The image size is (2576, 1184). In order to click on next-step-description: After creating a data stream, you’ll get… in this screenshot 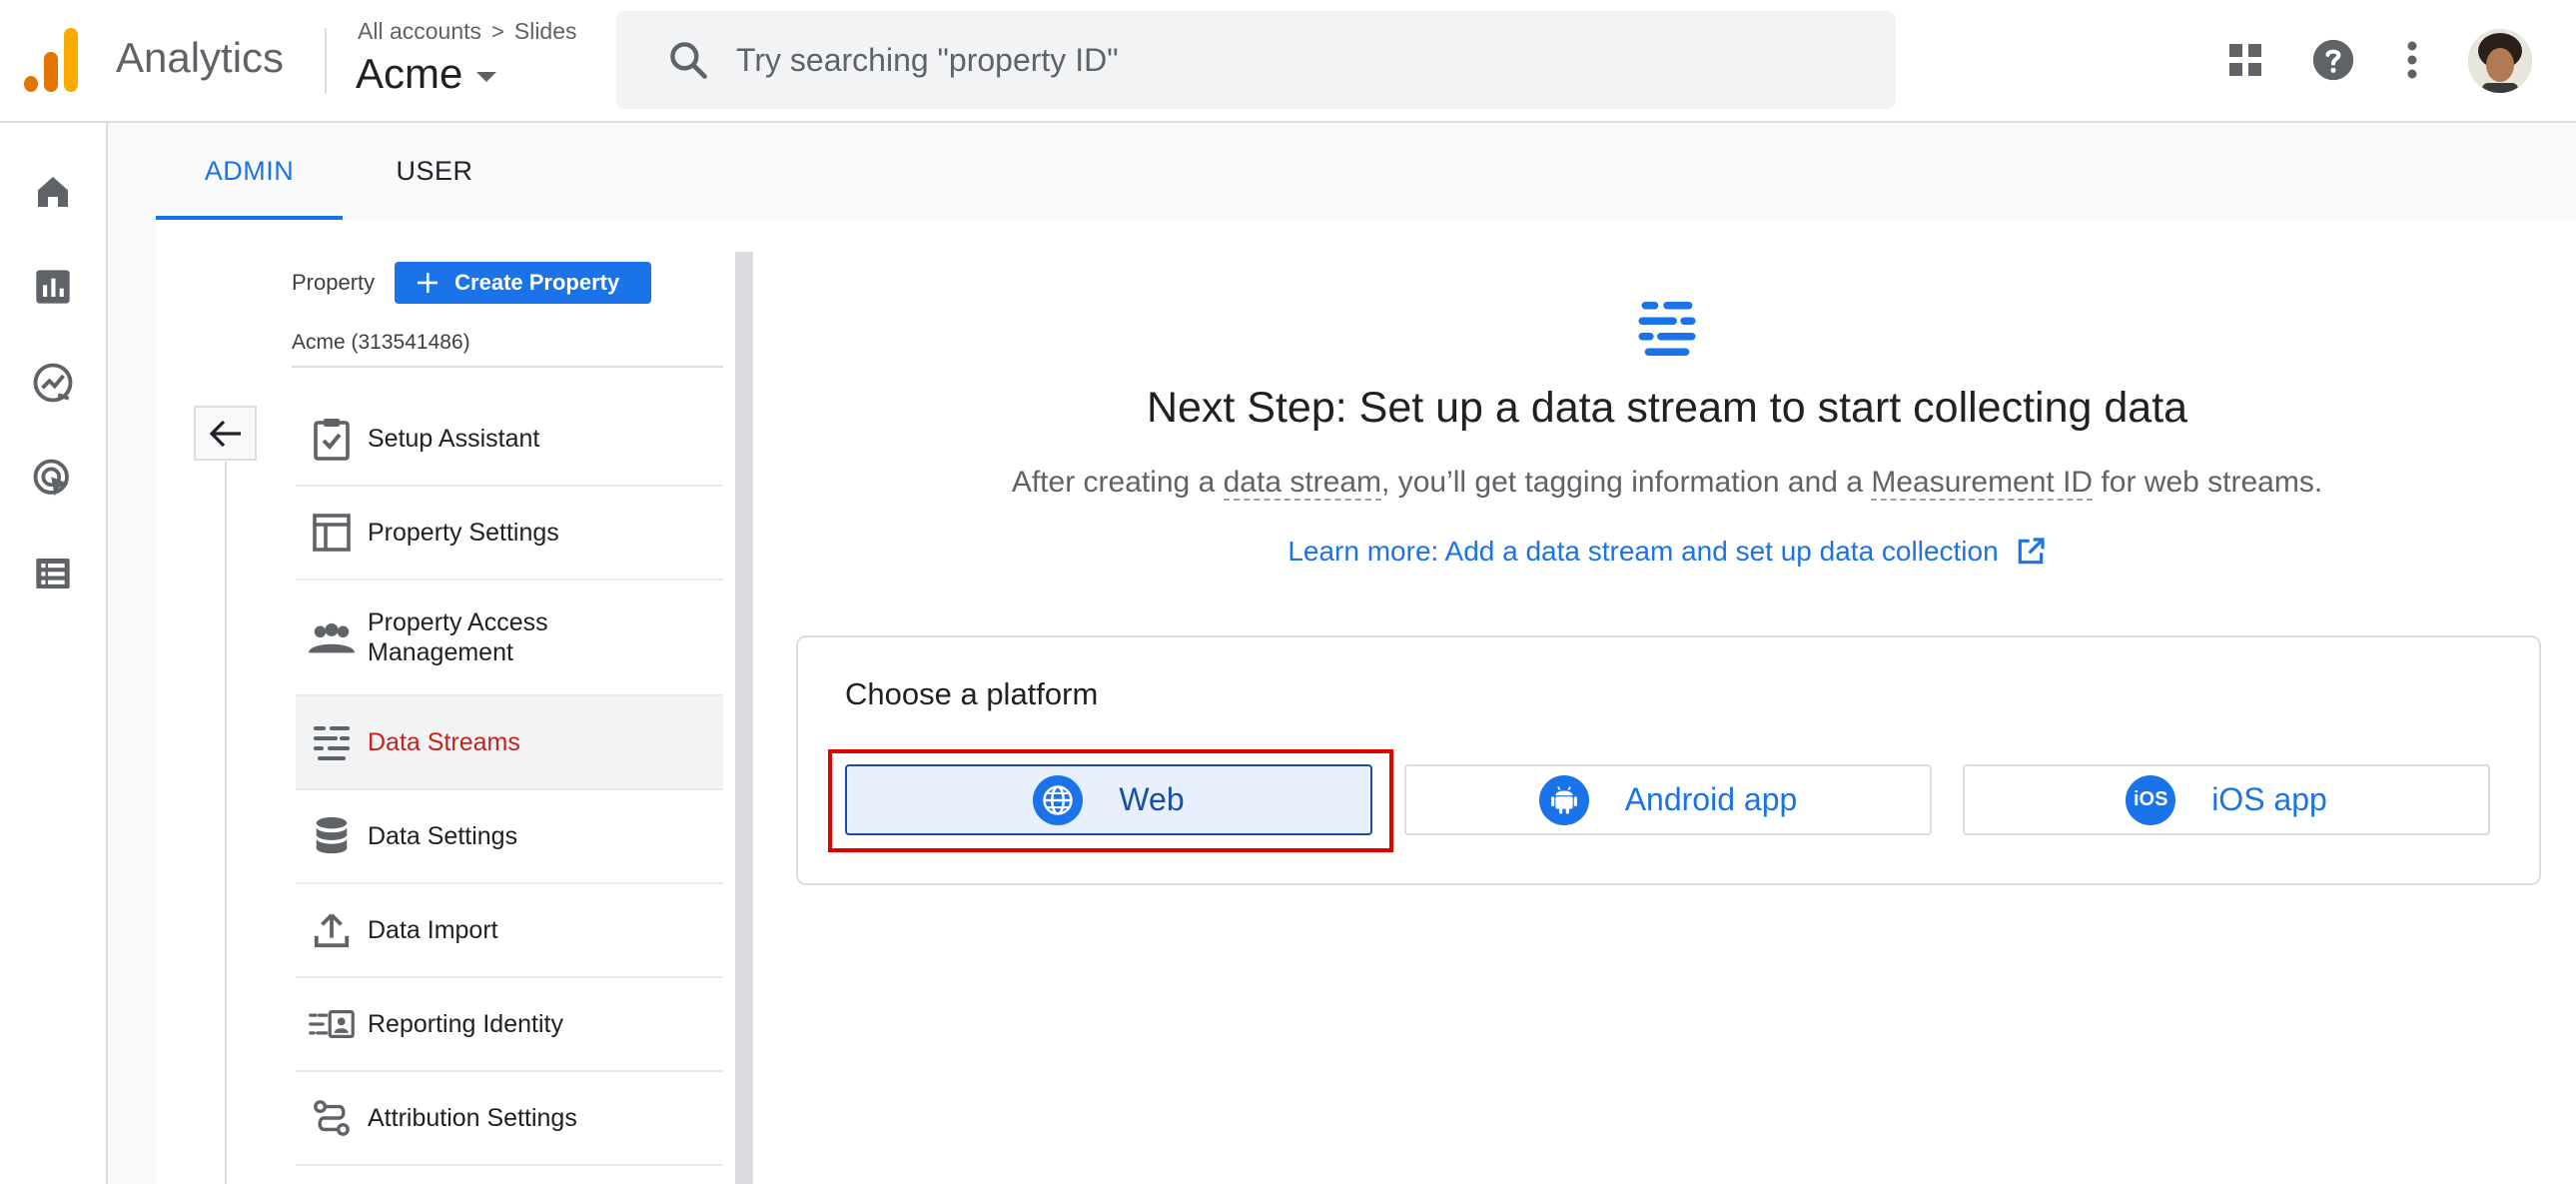, I will do `click(1667, 483)`.